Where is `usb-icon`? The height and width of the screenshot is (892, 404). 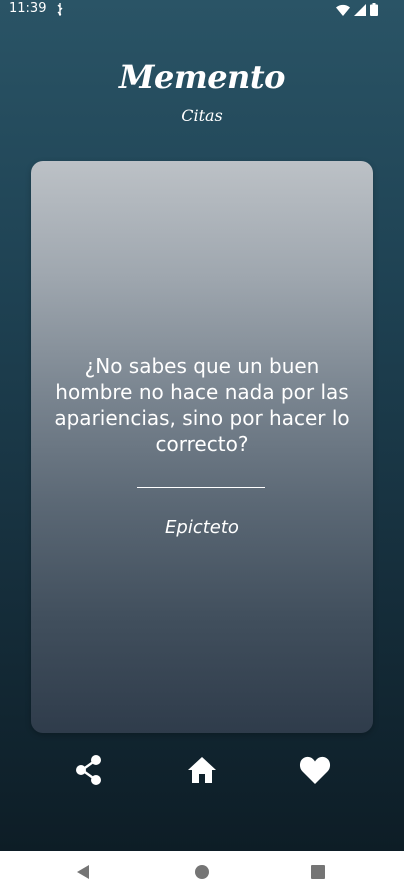
usb-icon is located at coordinates (60, 9).